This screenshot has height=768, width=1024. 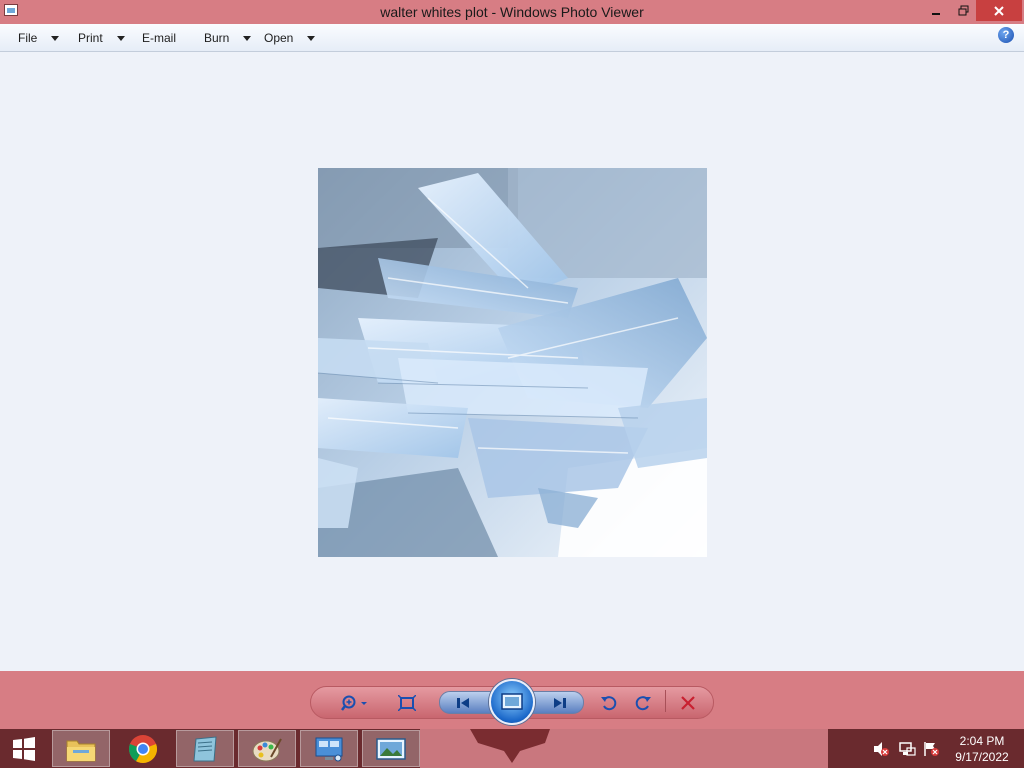 What do you see at coordinates (1006, 35) in the screenshot?
I see `help-icon: ?` at bounding box center [1006, 35].